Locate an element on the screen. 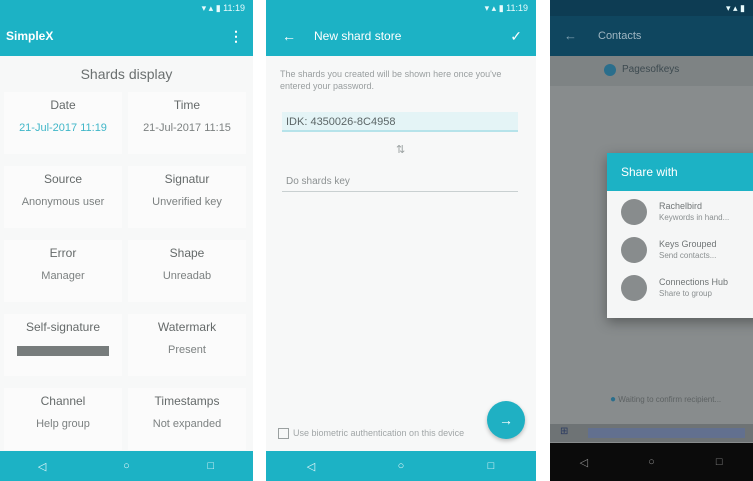  section-title: Shards display is located at coordinates (126, 74).